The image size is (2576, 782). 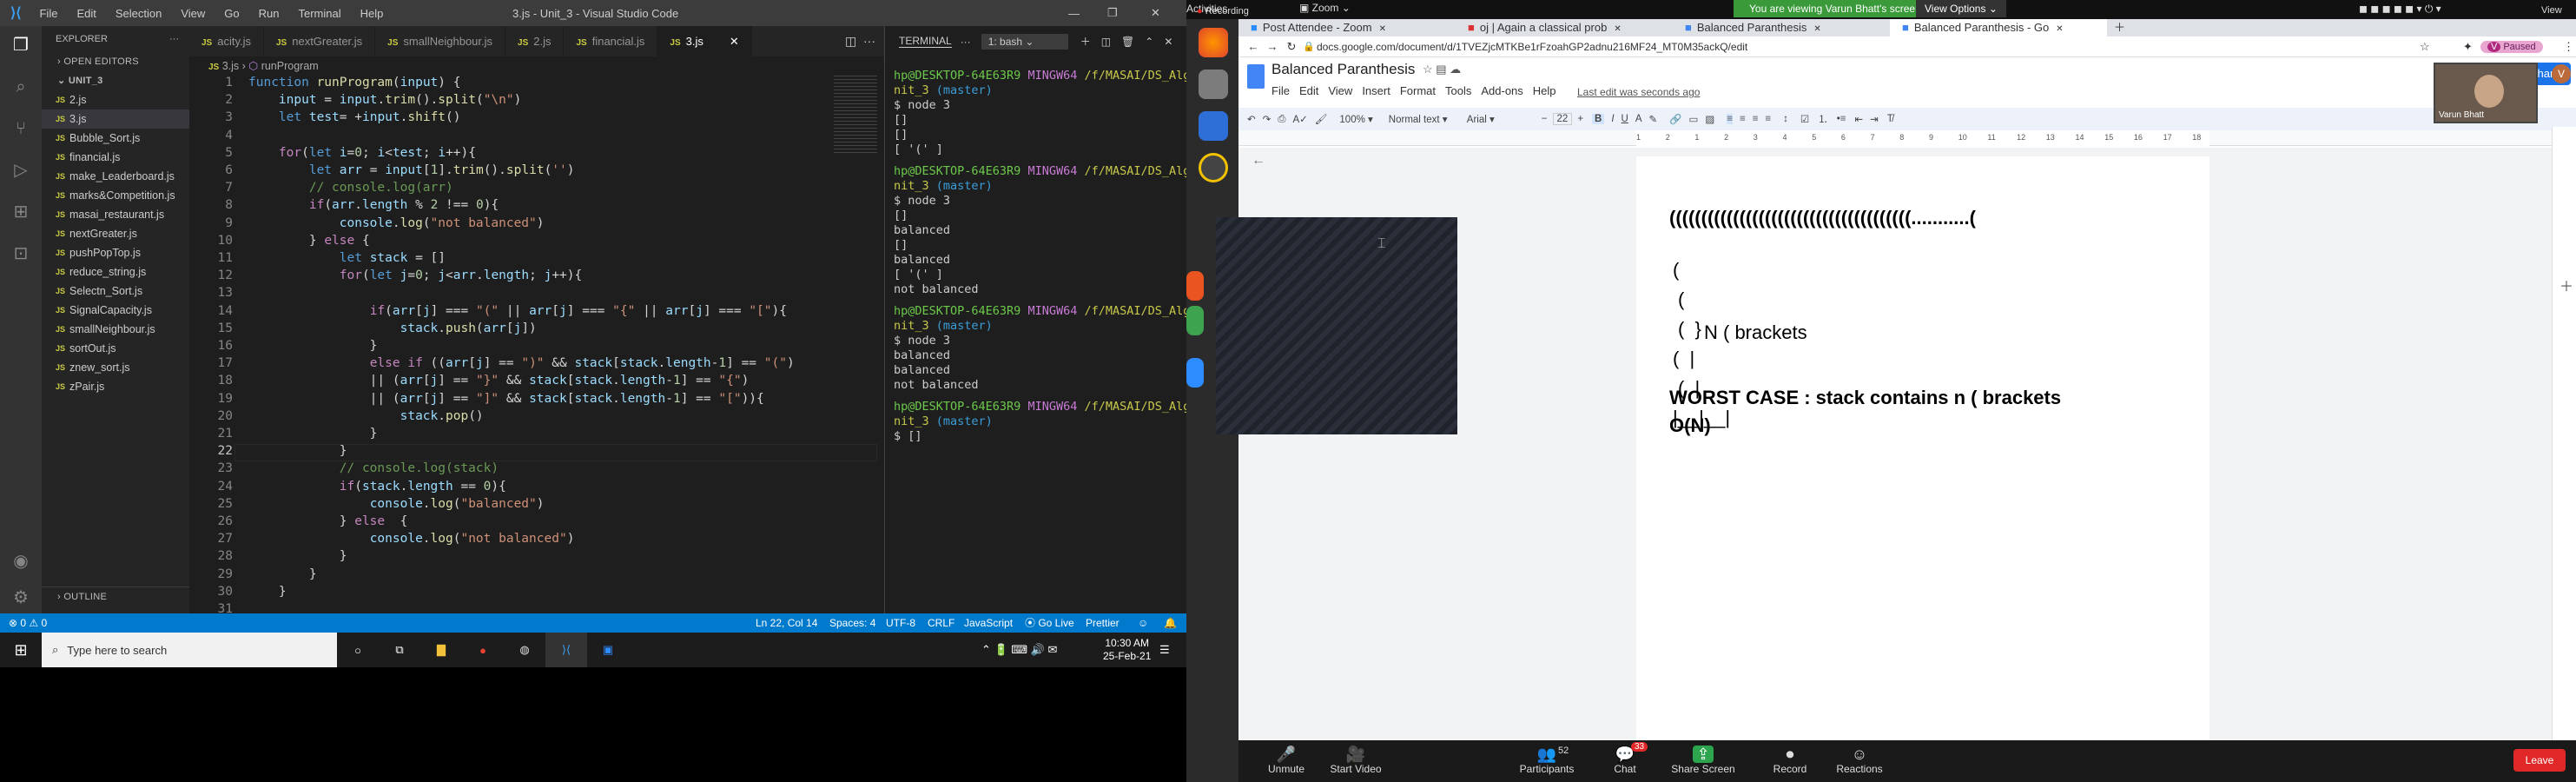 I want to click on task-view-icon: ⧉, so click(x=399, y=650).